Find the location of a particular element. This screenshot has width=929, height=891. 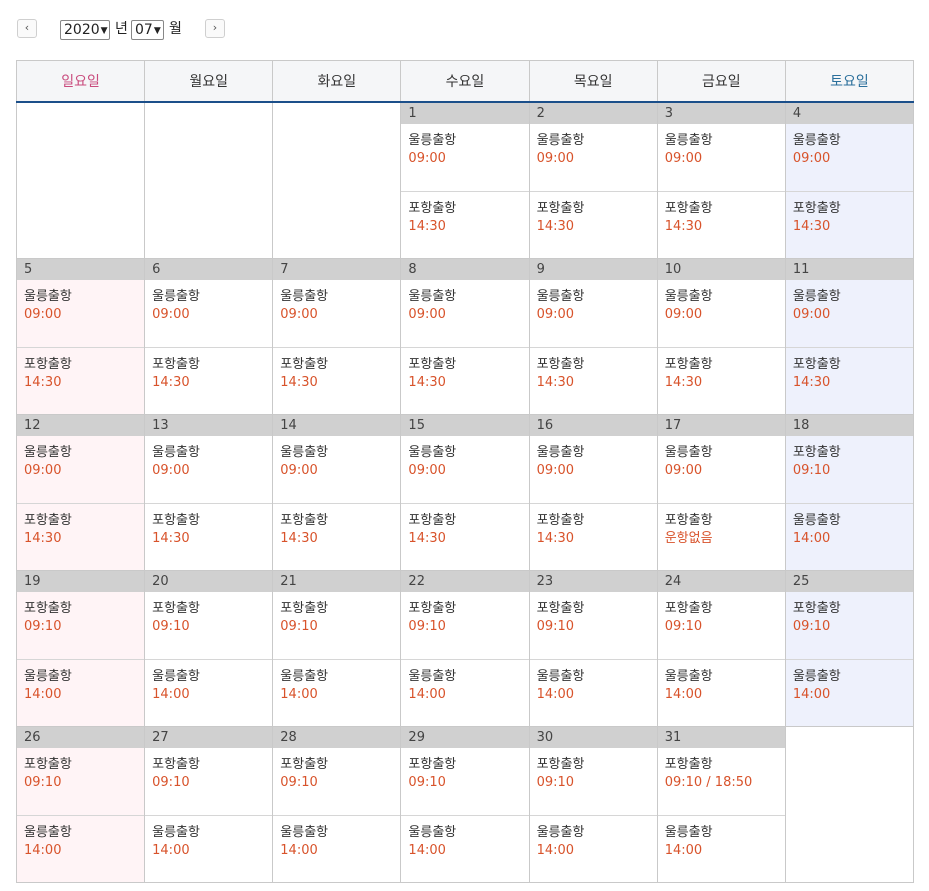

day-cell: 20 포항출항 09:10 울릉출항 14:00 is located at coordinates (209, 648).